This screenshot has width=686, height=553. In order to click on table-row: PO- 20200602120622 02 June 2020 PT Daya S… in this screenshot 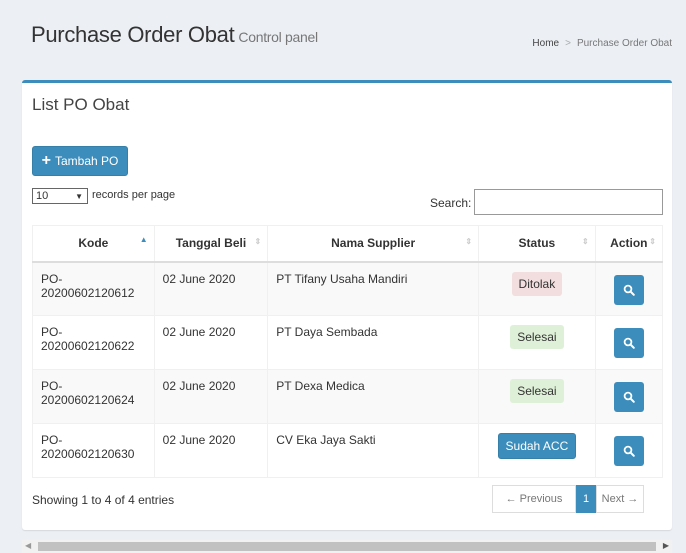, I will do `click(348, 342)`.